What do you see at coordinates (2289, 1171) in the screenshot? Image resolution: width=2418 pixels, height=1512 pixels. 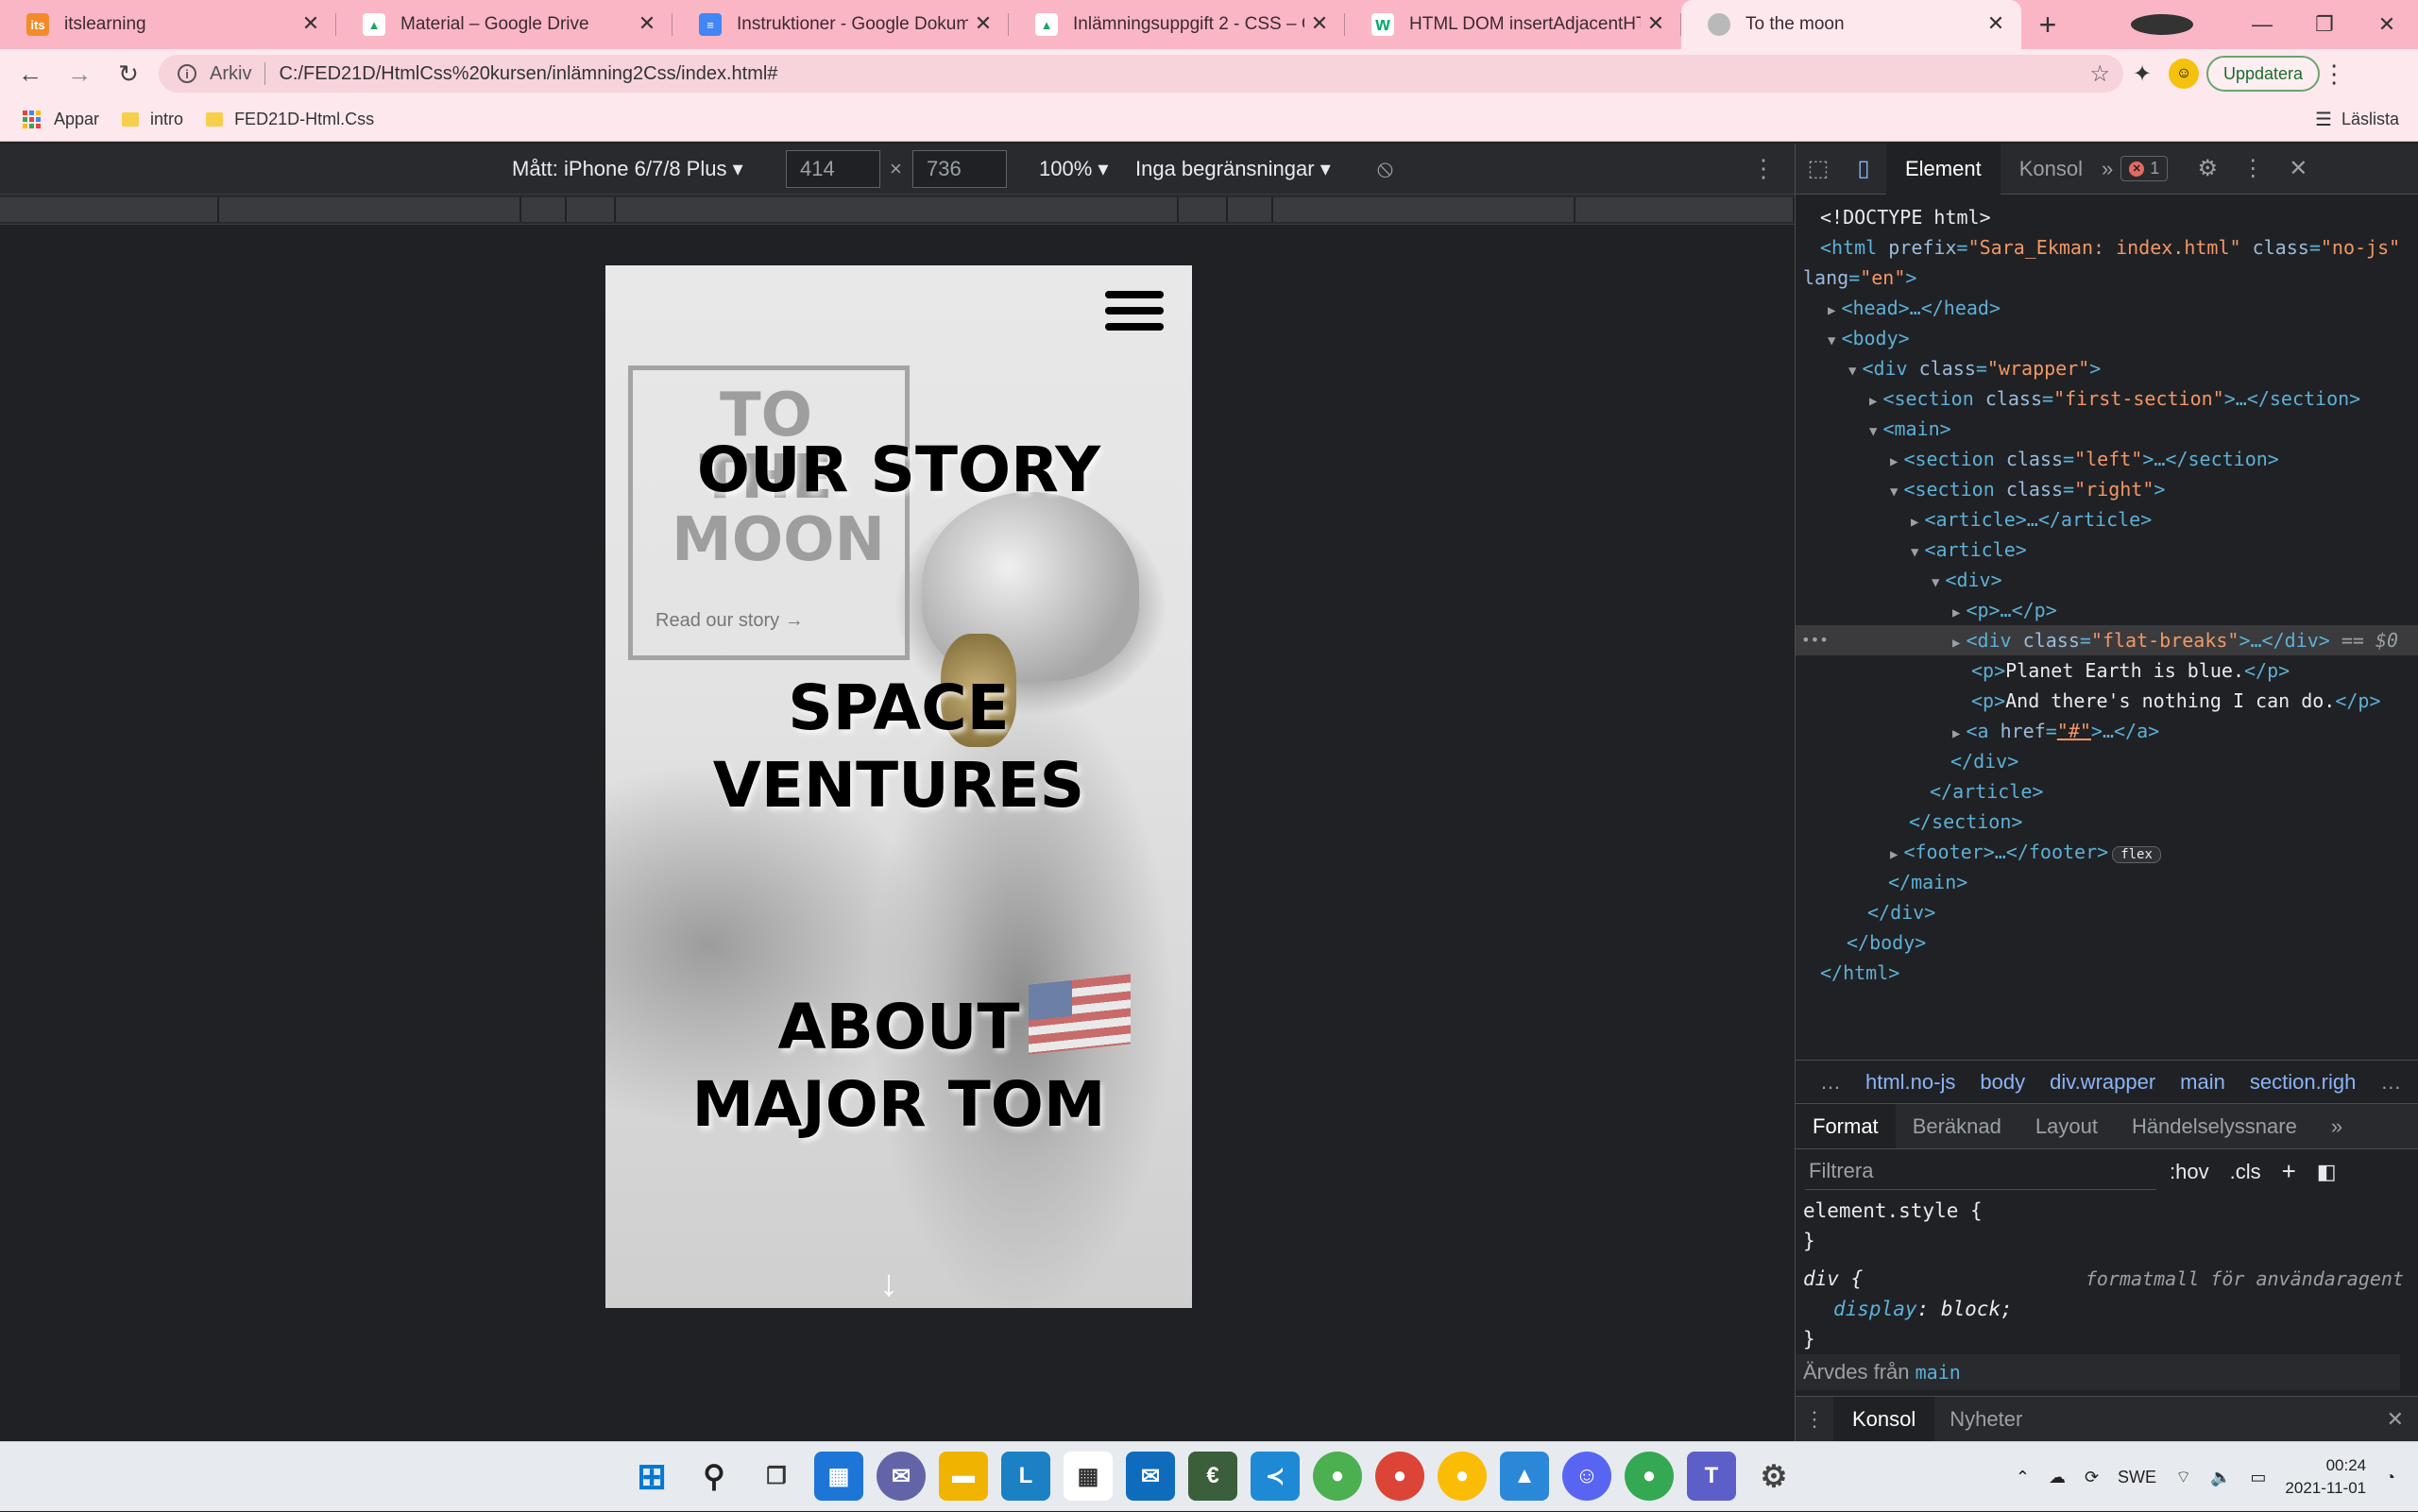 I see `add-rule-icon: +` at bounding box center [2289, 1171].